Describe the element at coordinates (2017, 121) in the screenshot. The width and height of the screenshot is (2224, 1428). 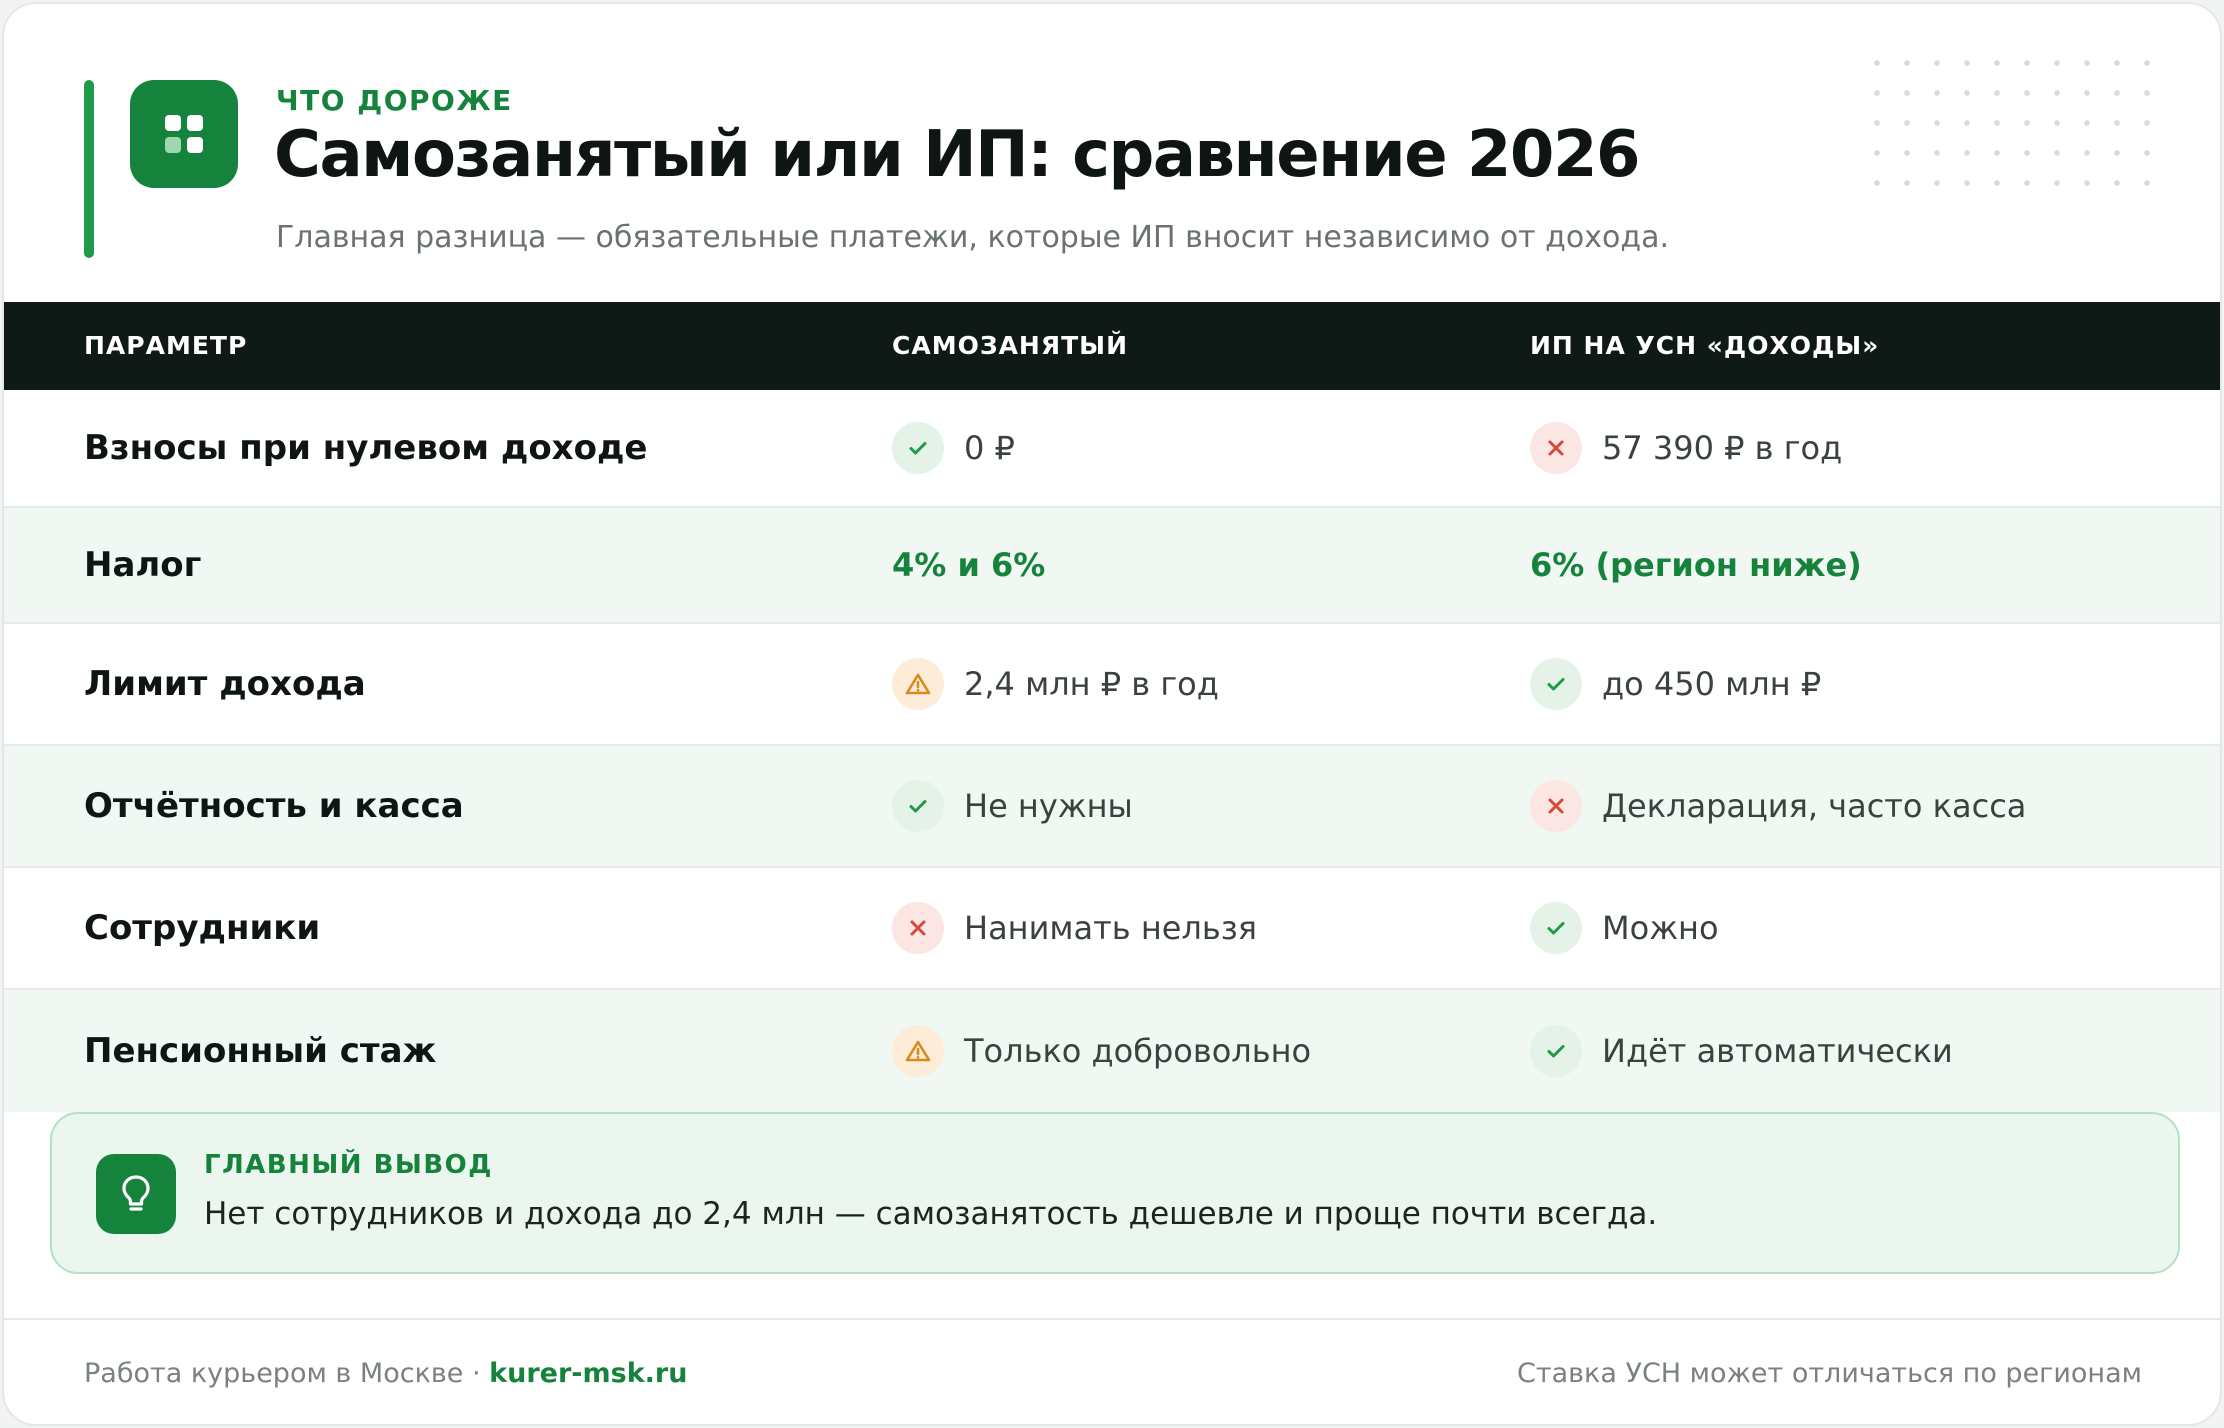
I see `decorative-dot-pattern` at that location.